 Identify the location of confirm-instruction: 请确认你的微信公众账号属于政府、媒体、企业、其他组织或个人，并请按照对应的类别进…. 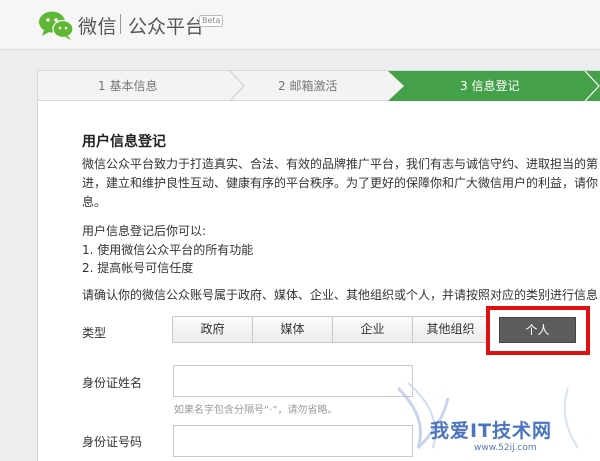
(340, 295).